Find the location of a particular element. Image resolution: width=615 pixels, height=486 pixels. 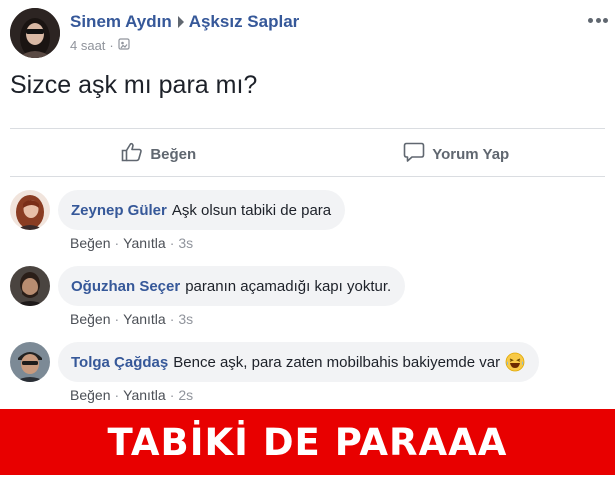

globe-icon is located at coordinates (124, 45).